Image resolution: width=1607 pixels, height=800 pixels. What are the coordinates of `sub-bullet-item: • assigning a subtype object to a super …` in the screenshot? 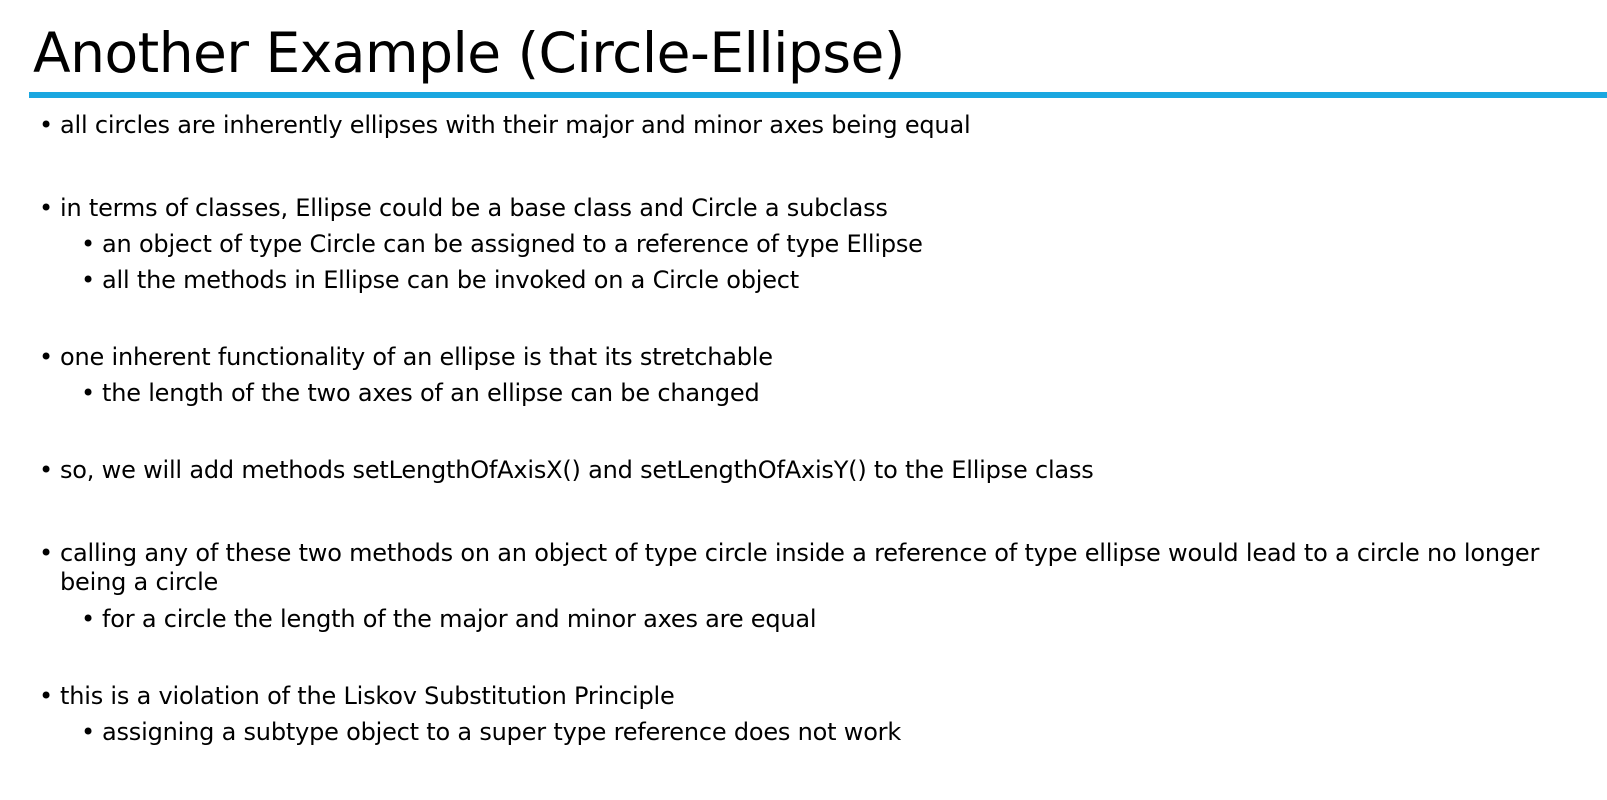 It's located at (491, 732).